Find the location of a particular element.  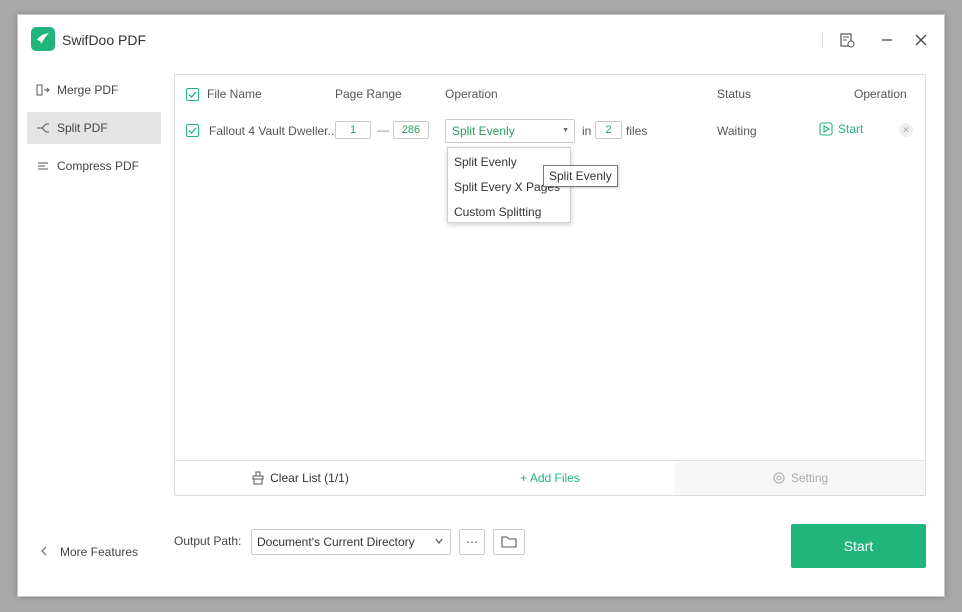

output-path-select: Document's Current Directory is located at coordinates (351, 542).